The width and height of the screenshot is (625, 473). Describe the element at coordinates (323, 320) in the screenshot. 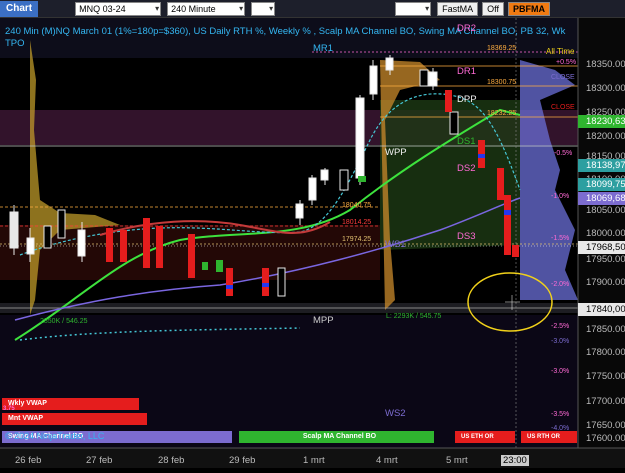

I see `pivot-mpp-label: MPP` at that location.